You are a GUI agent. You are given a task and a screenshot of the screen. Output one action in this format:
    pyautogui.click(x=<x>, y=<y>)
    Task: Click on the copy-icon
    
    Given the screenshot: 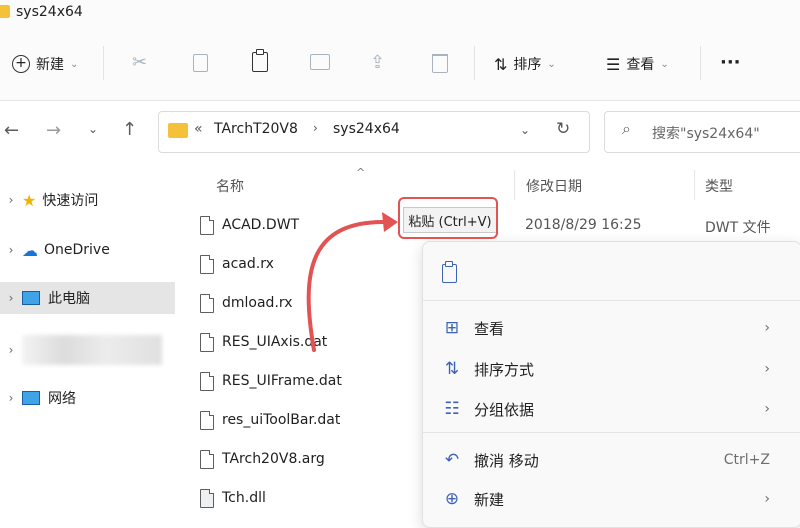 What is the action you would take?
    pyautogui.click(x=200, y=63)
    